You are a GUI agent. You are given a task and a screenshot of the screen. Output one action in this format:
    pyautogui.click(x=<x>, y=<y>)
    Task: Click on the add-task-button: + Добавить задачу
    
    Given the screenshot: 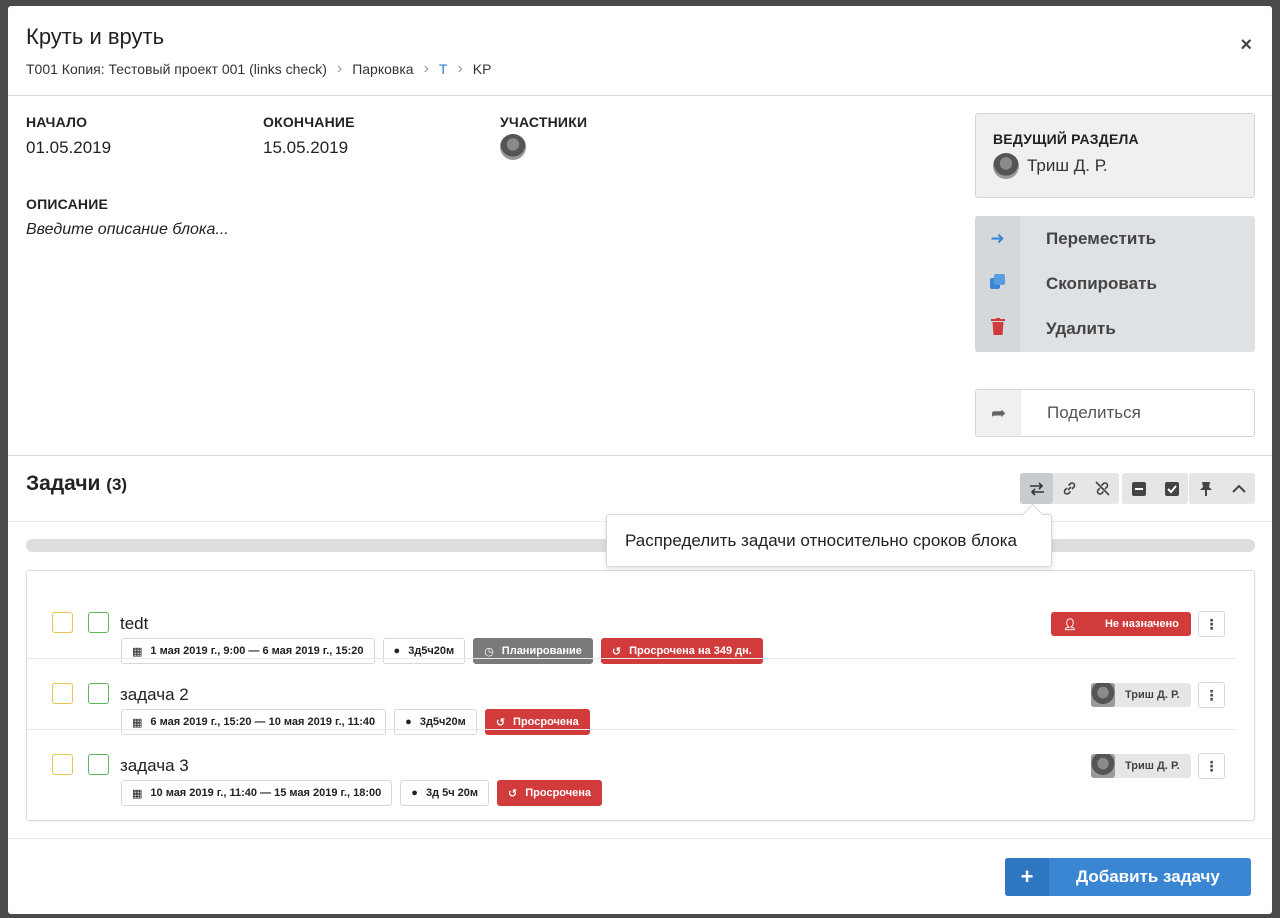 What is the action you would take?
    pyautogui.click(x=1128, y=877)
    